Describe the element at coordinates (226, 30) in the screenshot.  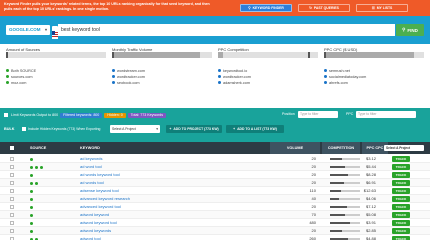
I see `keyword-search-input` at that location.